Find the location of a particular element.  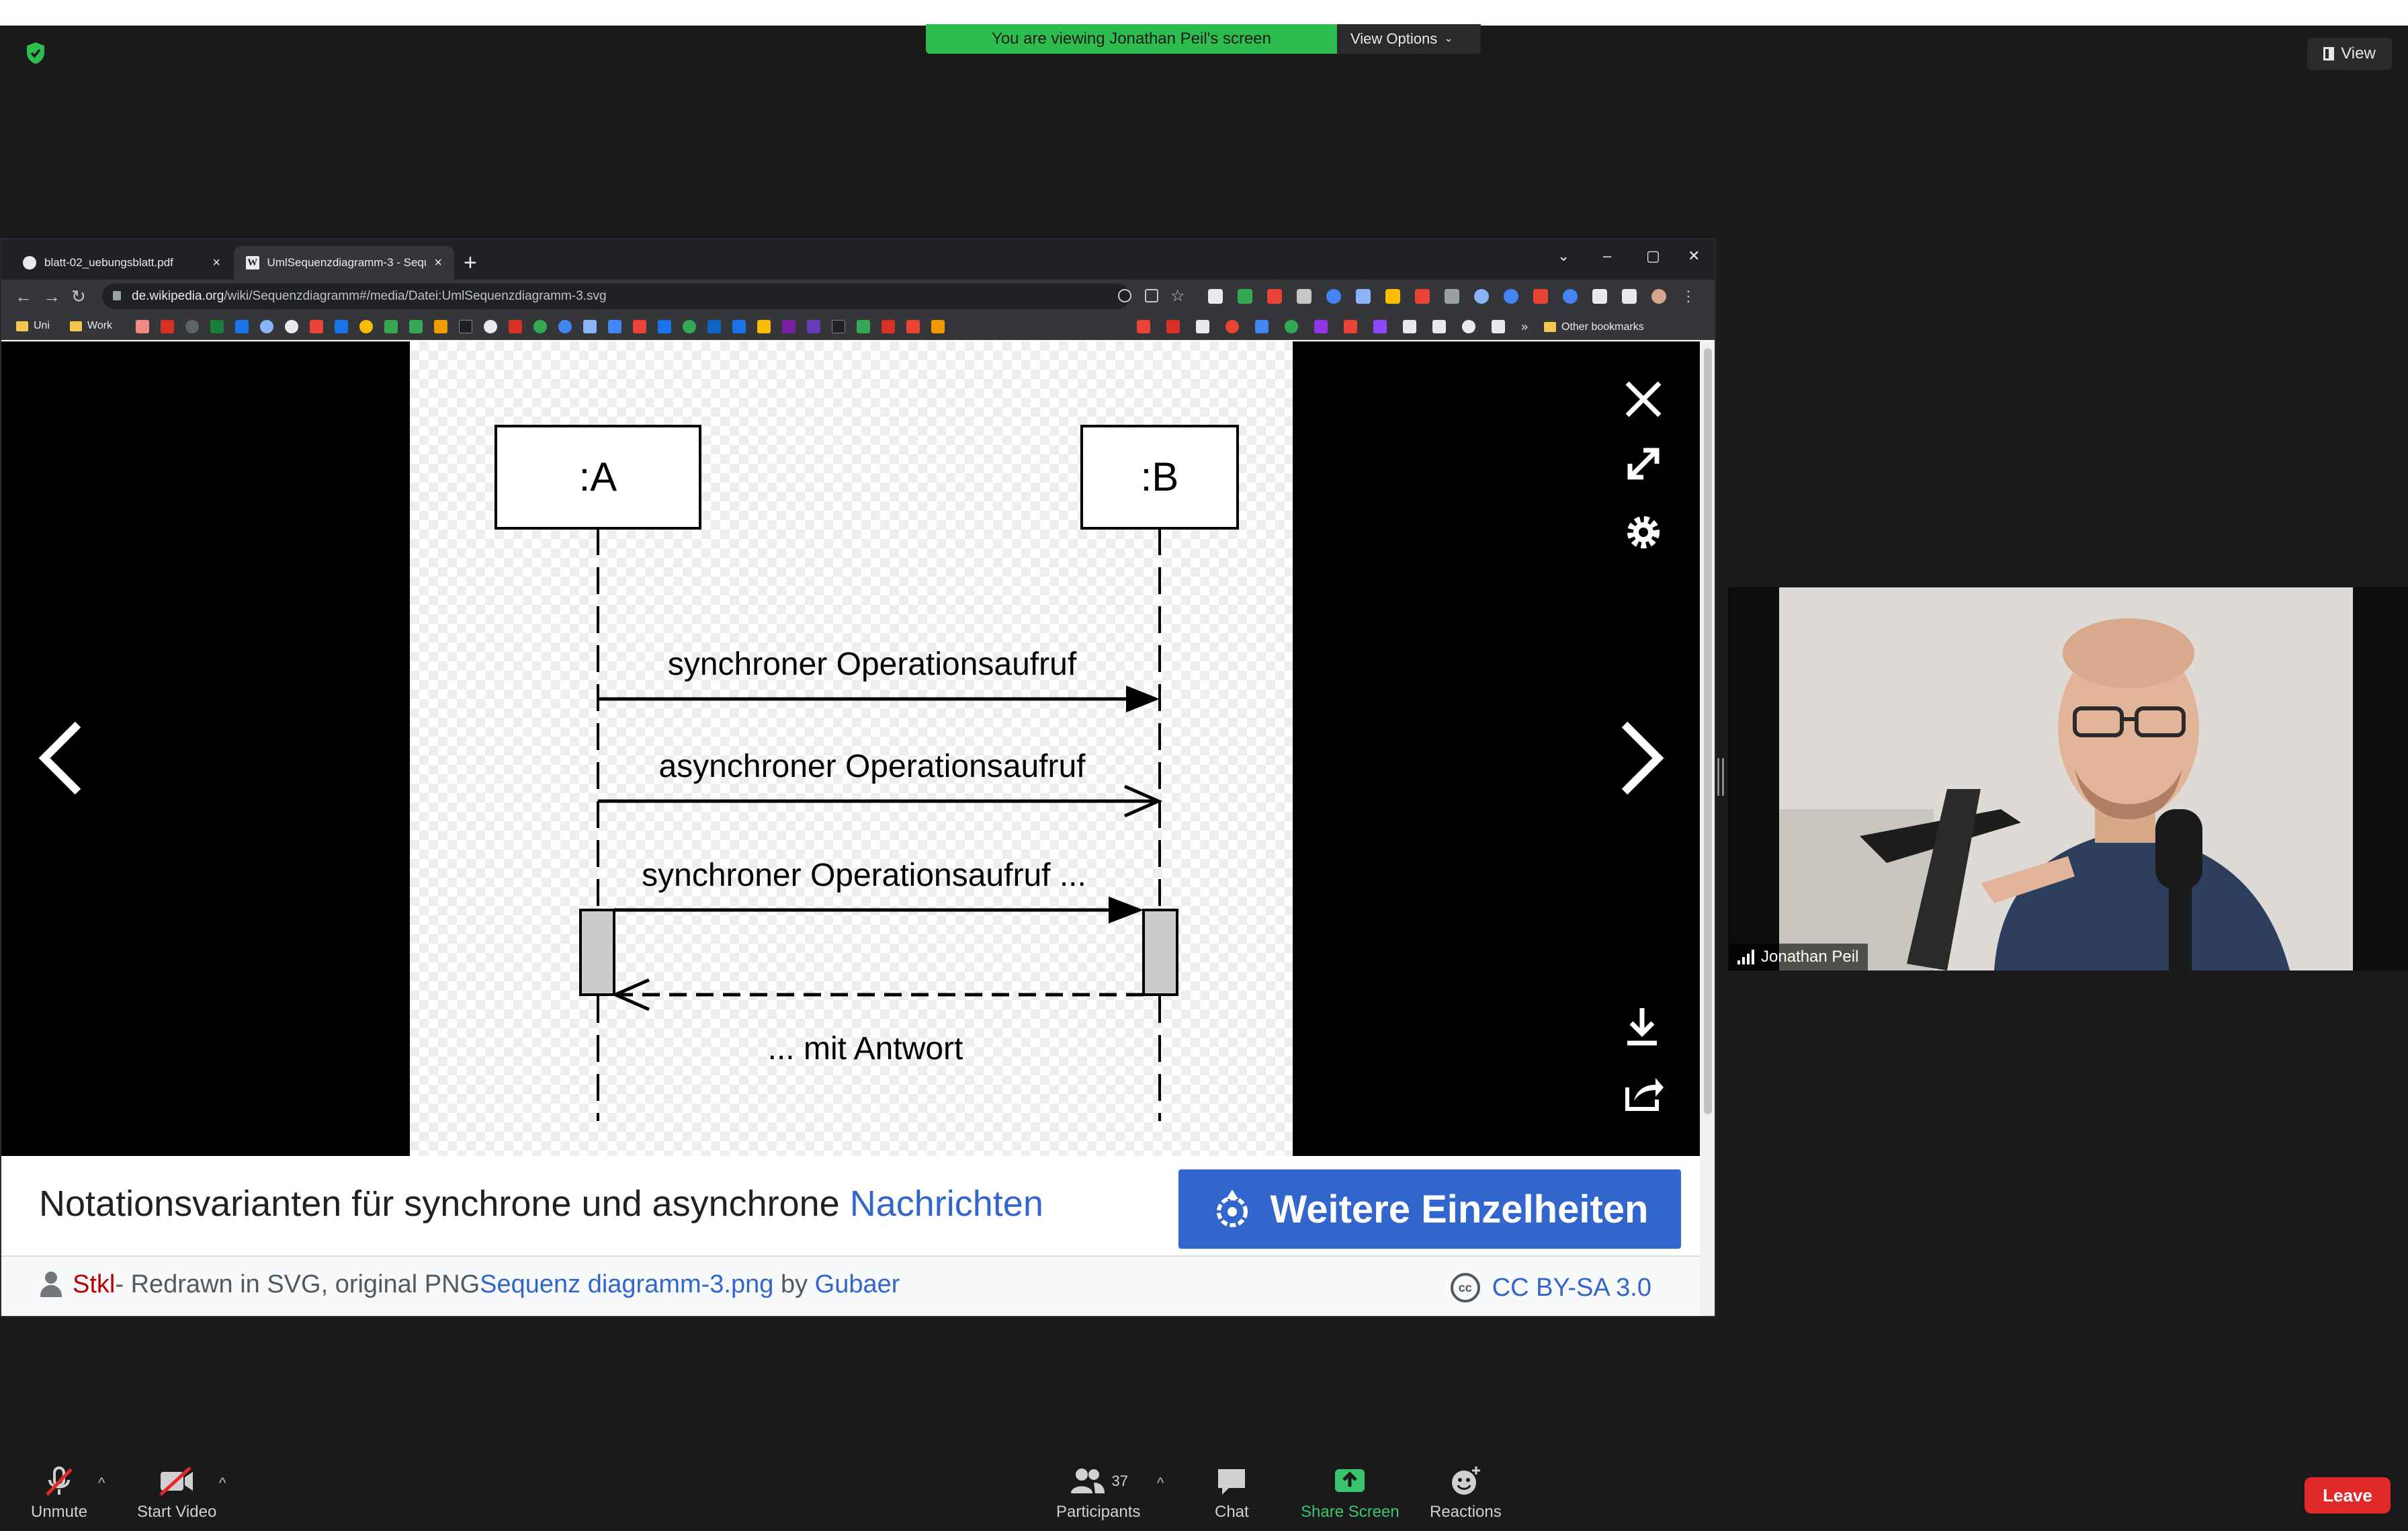

bookmark-folder-uni: Uni is located at coordinates (33, 326).